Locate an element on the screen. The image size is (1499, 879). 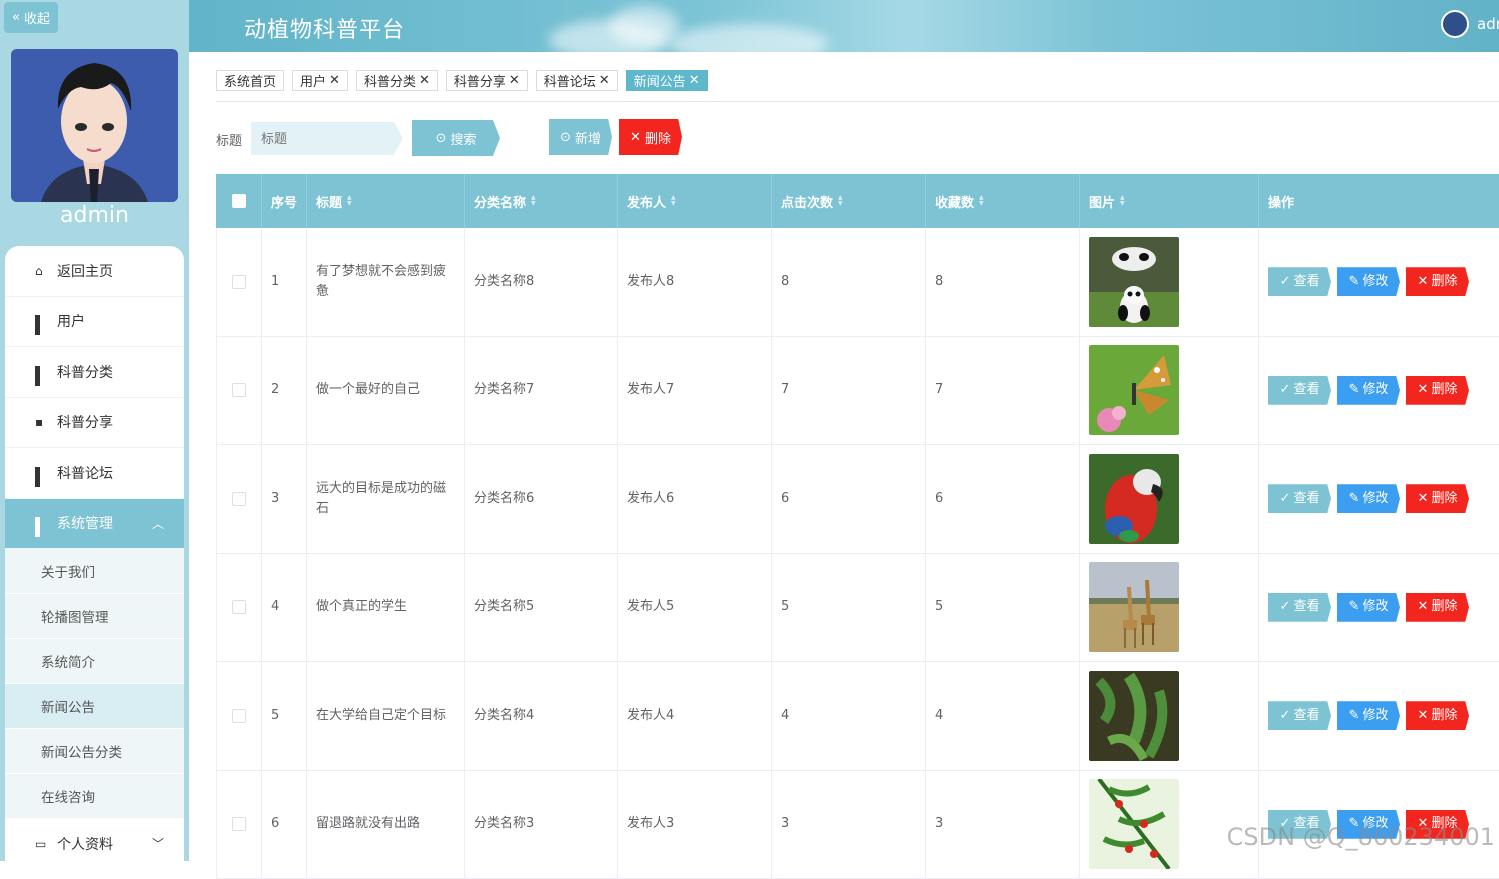
cell-clicks: 4 is located at coordinates (849, 716).